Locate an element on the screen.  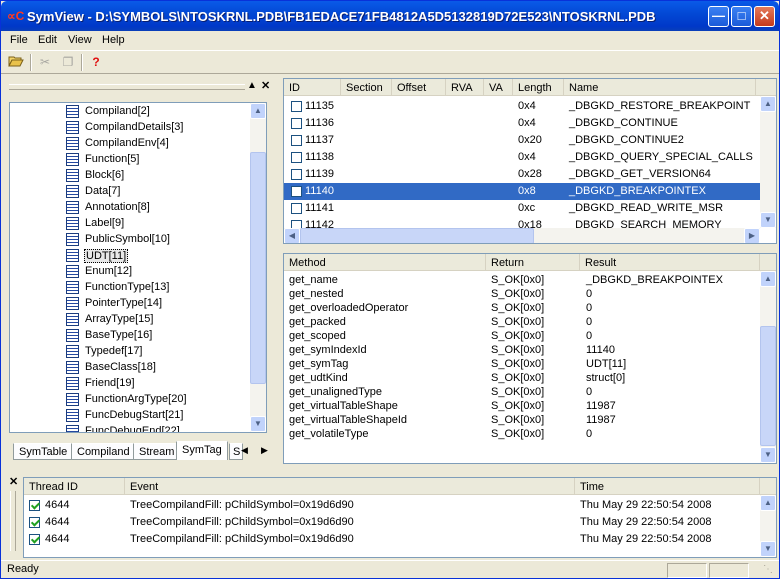
tree-item: BaseType[16] is located at coordinates (130, 336).